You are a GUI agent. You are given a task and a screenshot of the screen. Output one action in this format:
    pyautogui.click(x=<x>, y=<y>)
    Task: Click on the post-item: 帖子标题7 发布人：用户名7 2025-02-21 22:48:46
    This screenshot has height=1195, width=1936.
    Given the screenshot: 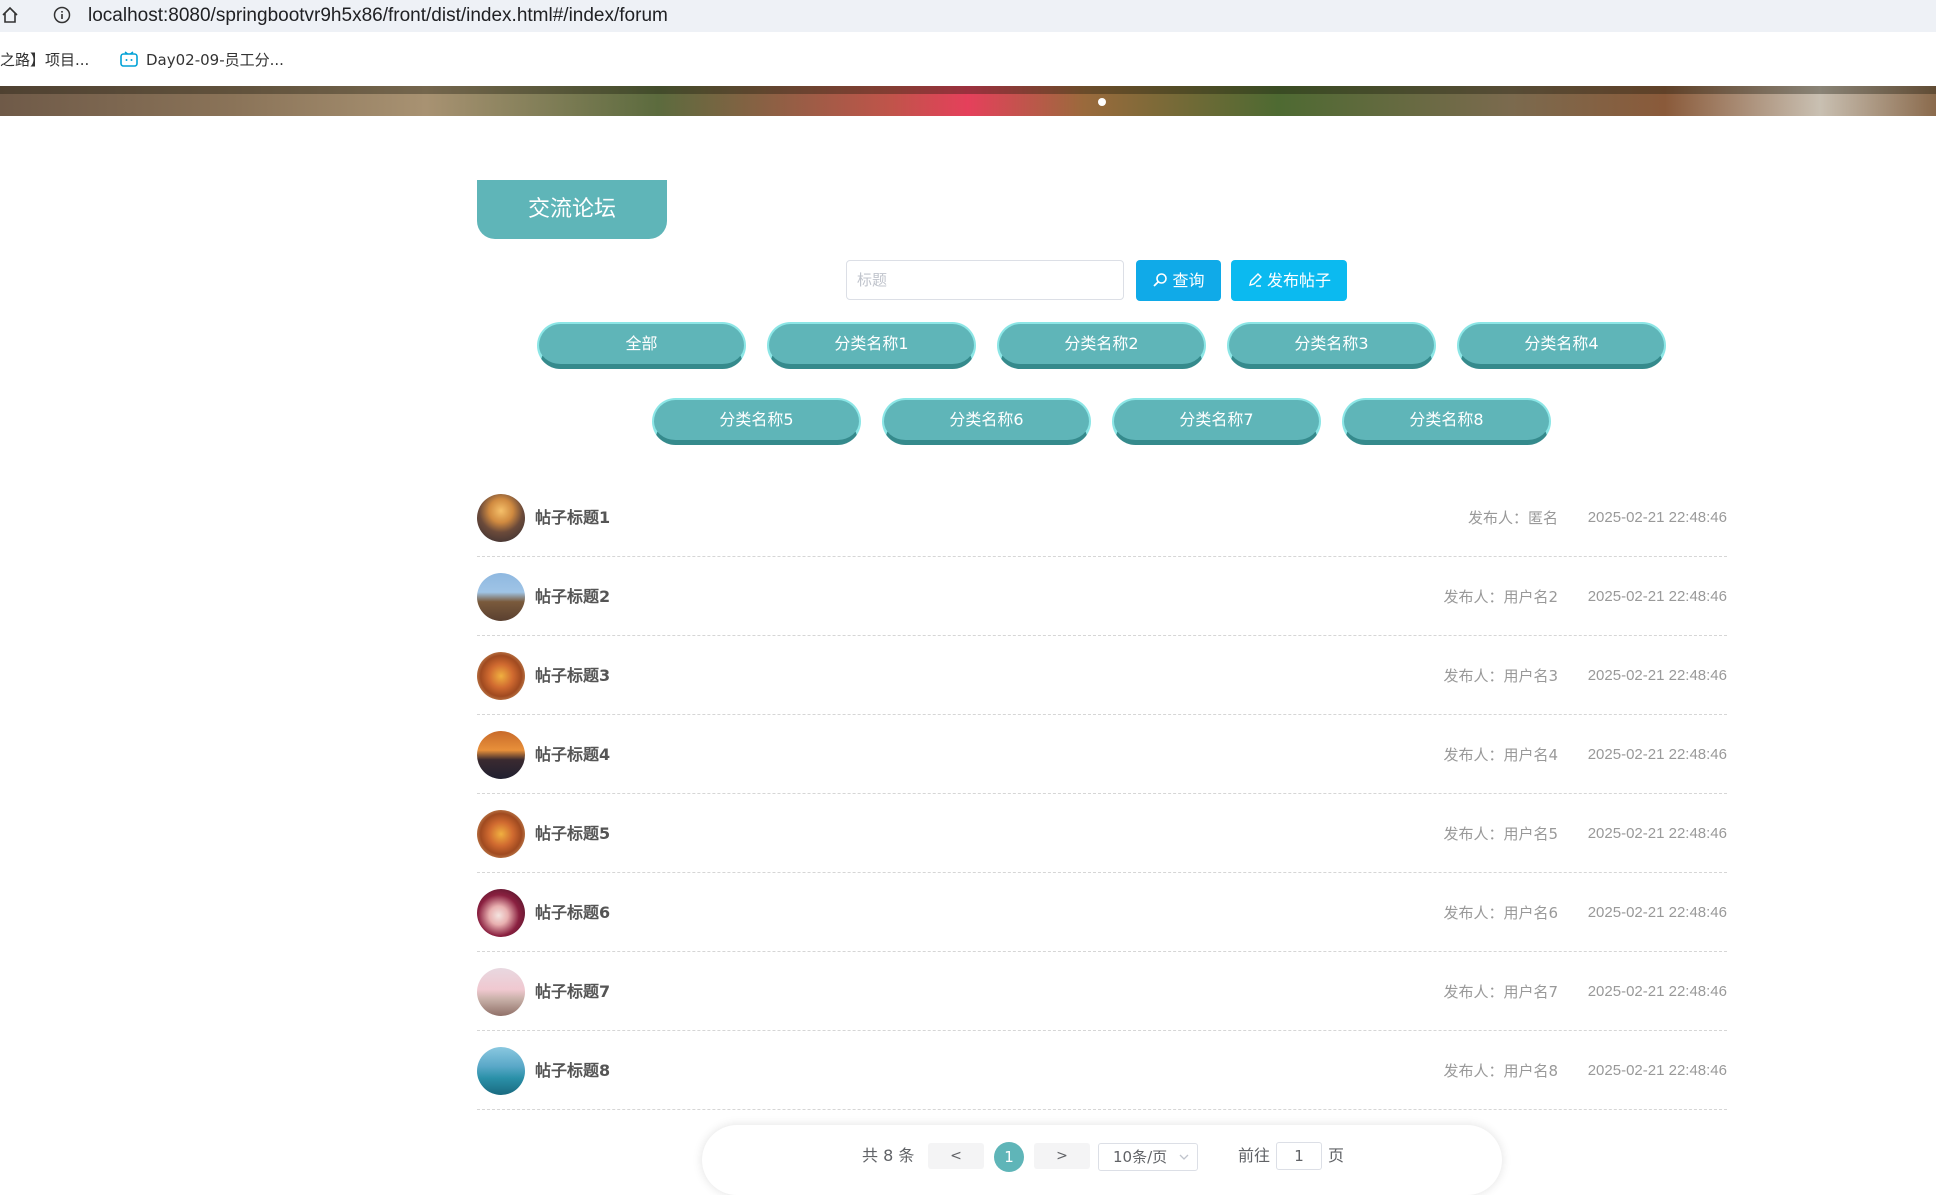 What is the action you would take?
    pyautogui.click(x=1102, y=991)
    